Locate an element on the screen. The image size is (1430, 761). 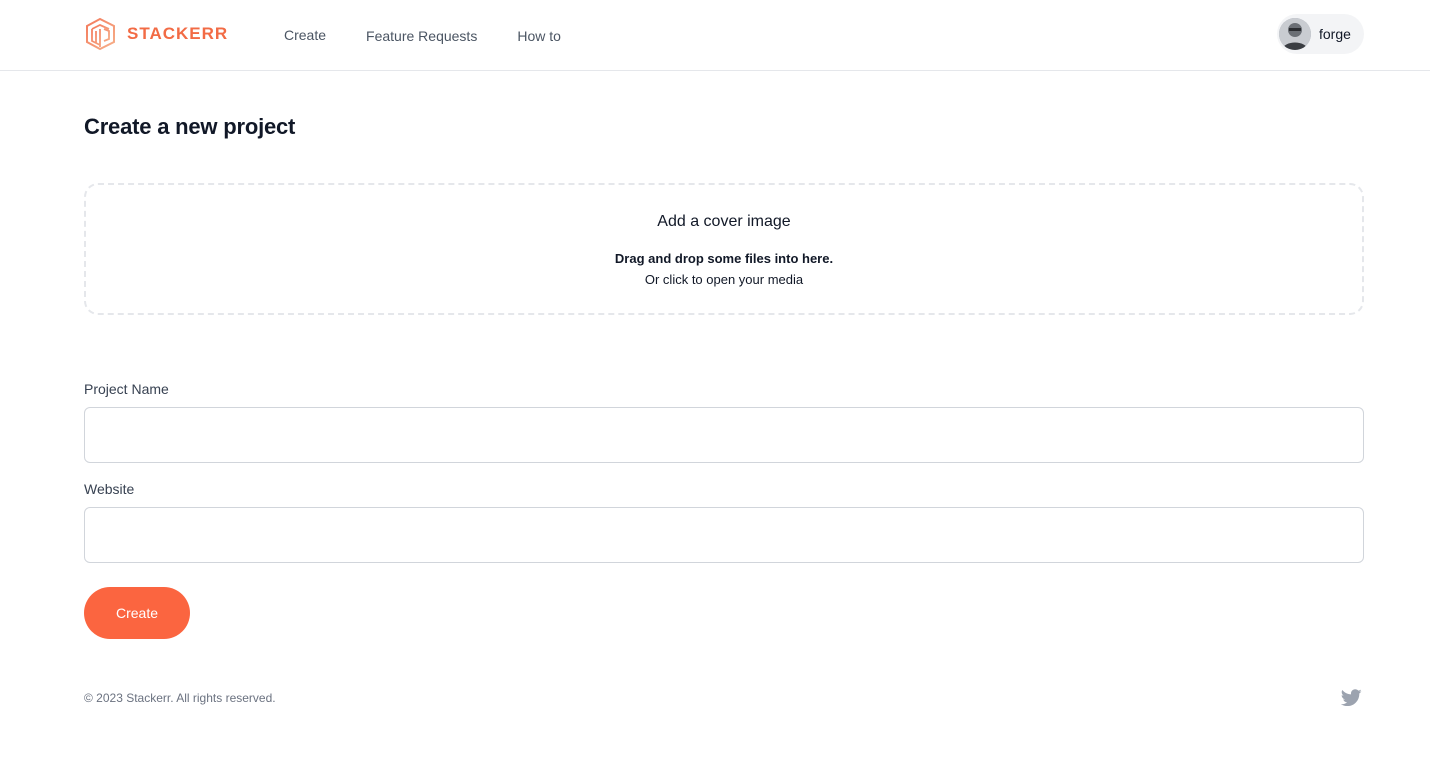
twitter-icon is located at coordinates (1351, 698).